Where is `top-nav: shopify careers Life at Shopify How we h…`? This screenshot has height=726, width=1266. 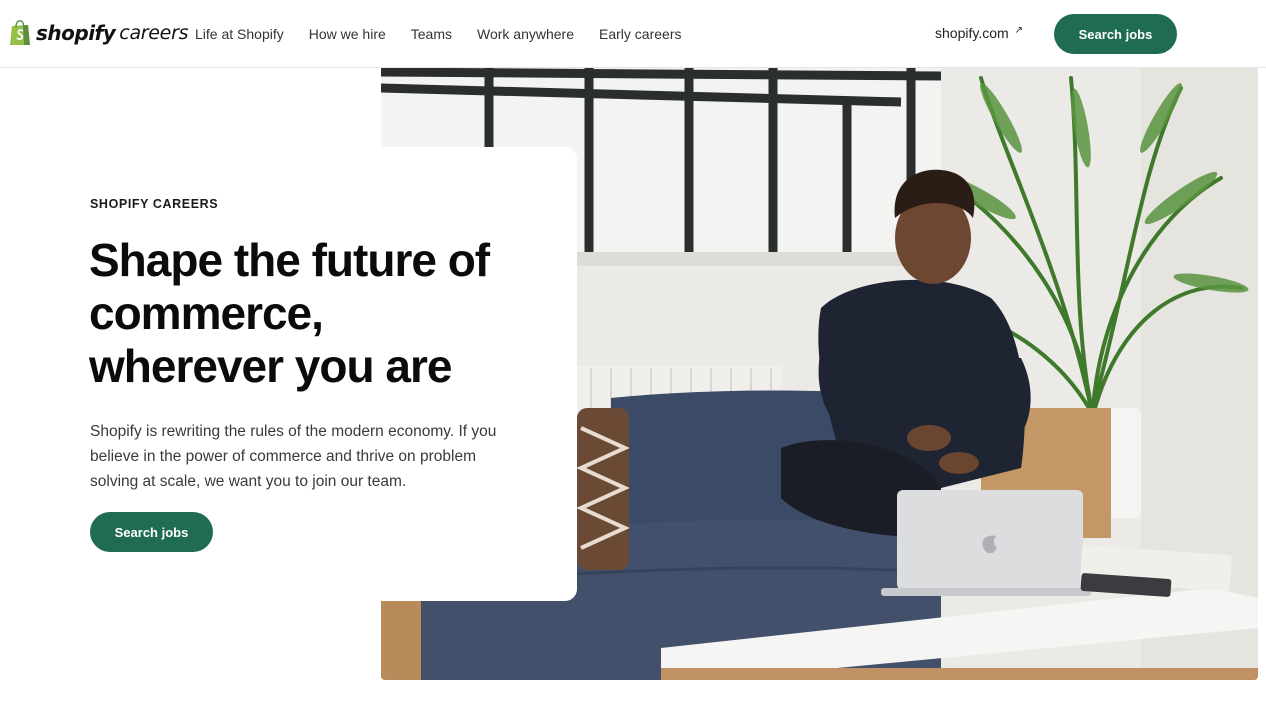 top-nav: shopify careers Life at Shopify How we h… is located at coordinates (633, 34).